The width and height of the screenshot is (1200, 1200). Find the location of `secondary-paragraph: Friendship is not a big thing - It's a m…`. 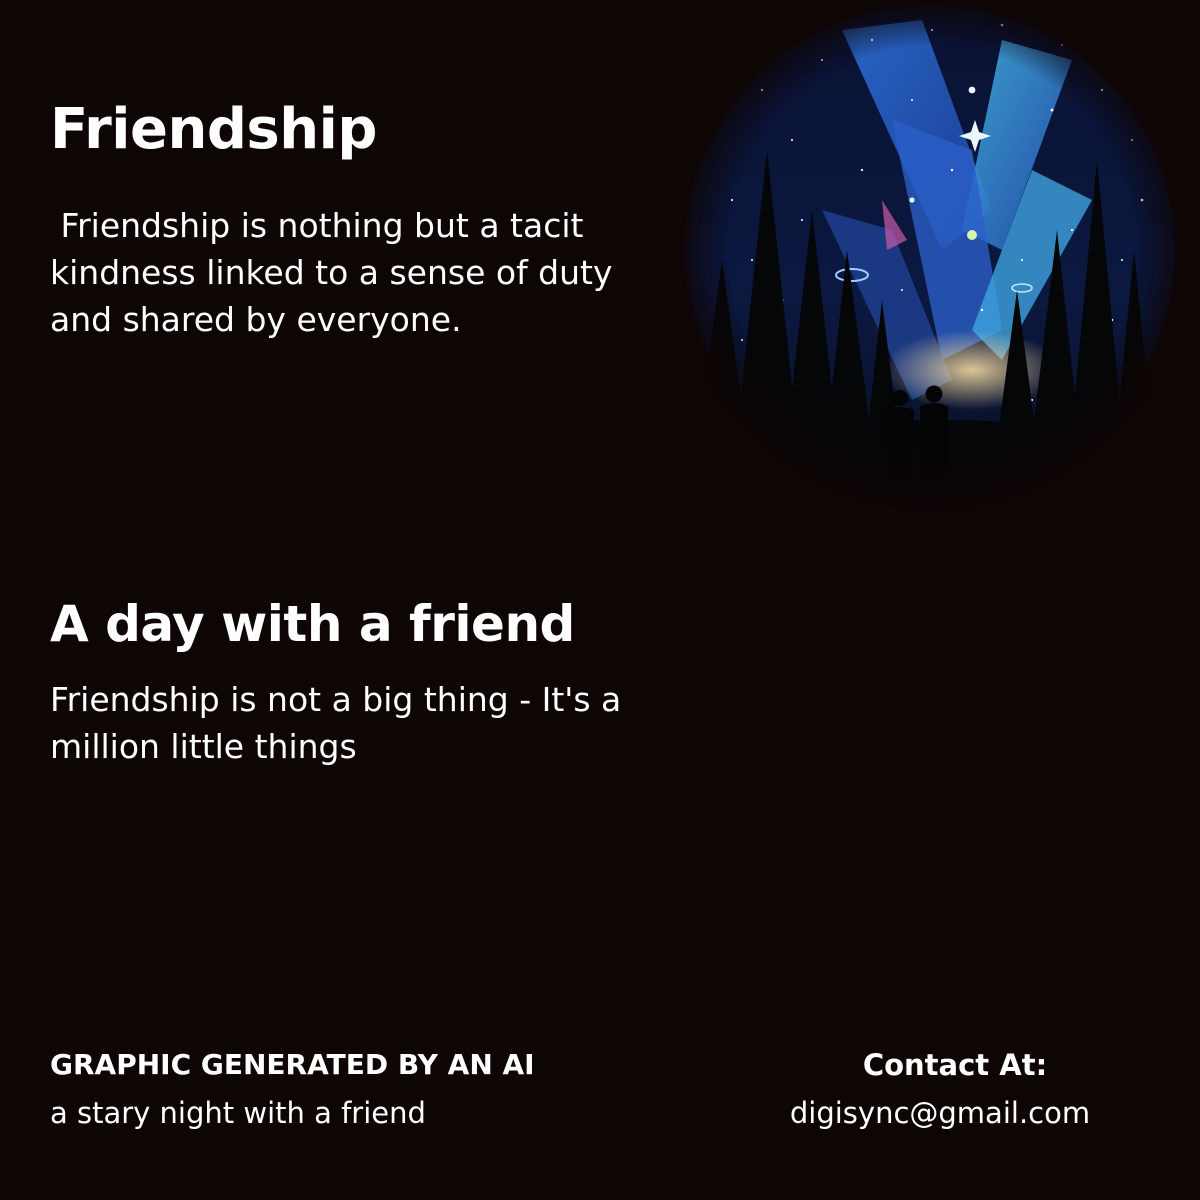

secondary-paragraph: Friendship is not a big thing - It's a m… is located at coordinates (336, 723).